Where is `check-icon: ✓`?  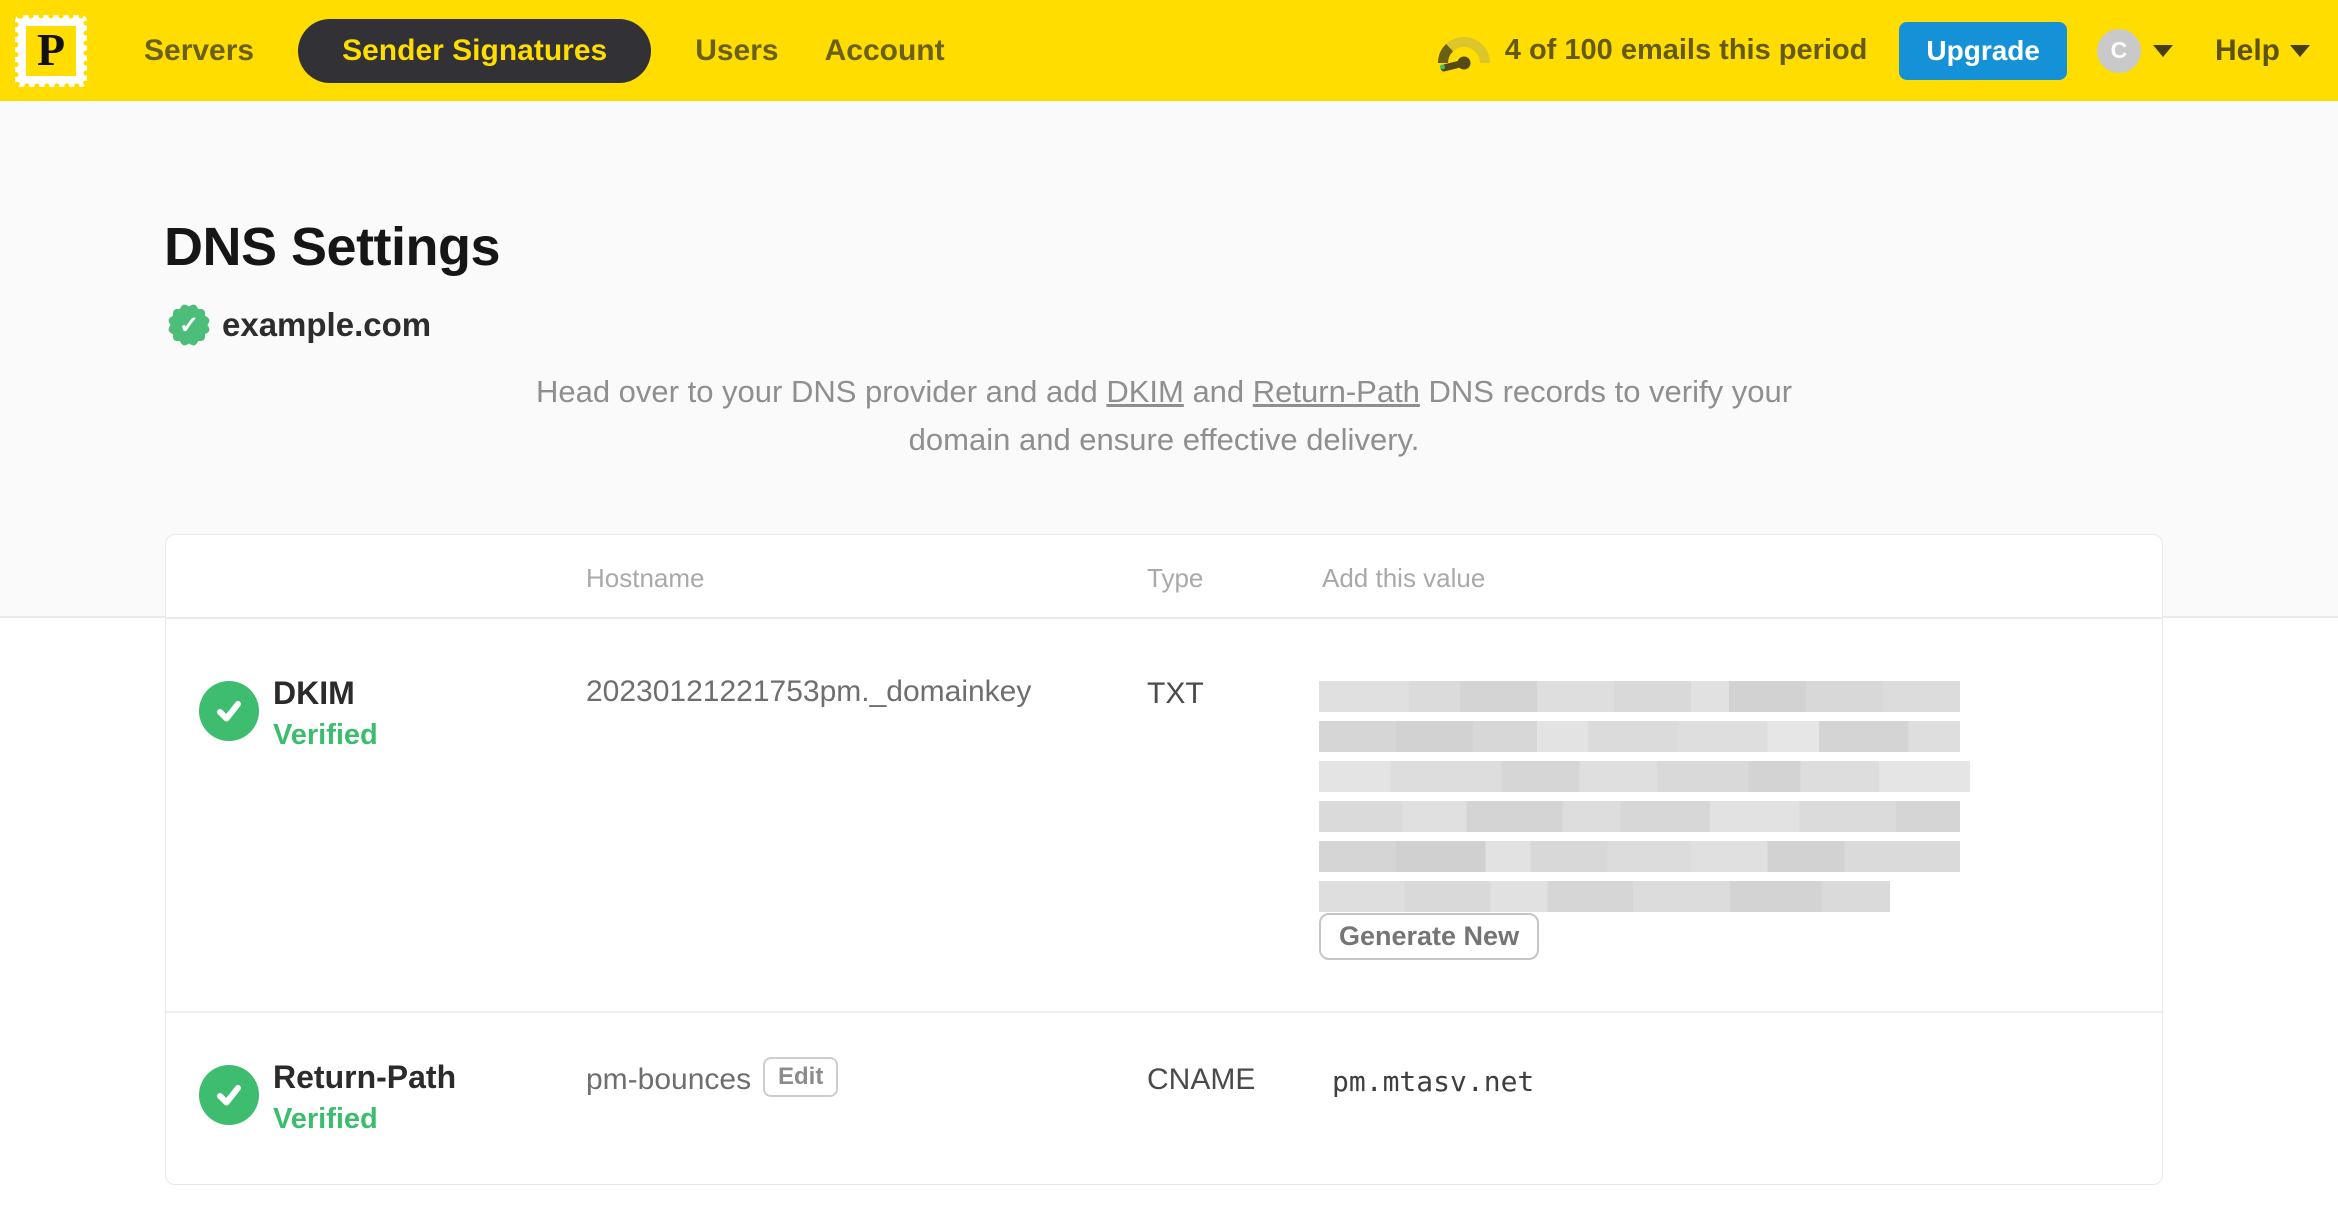
check-icon: ✓ is located at coordinates (189, 325).